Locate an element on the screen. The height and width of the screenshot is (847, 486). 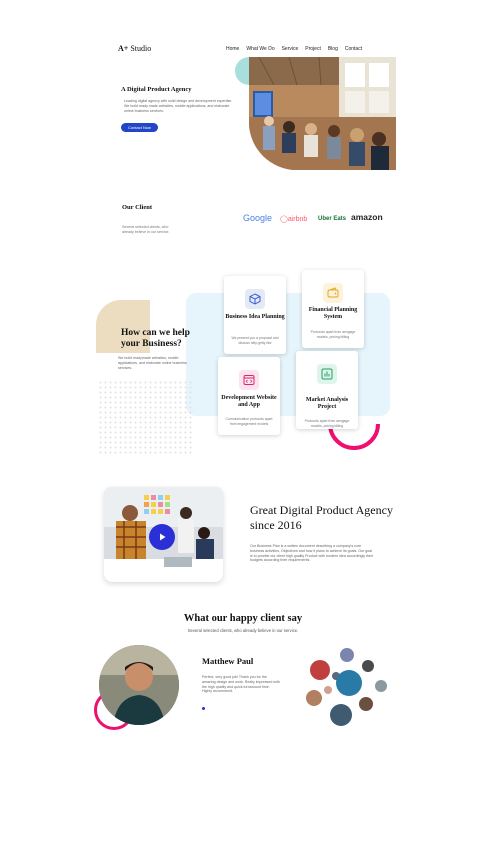
testimonials-title: What our happy client say is located at coordinates (243, 618).